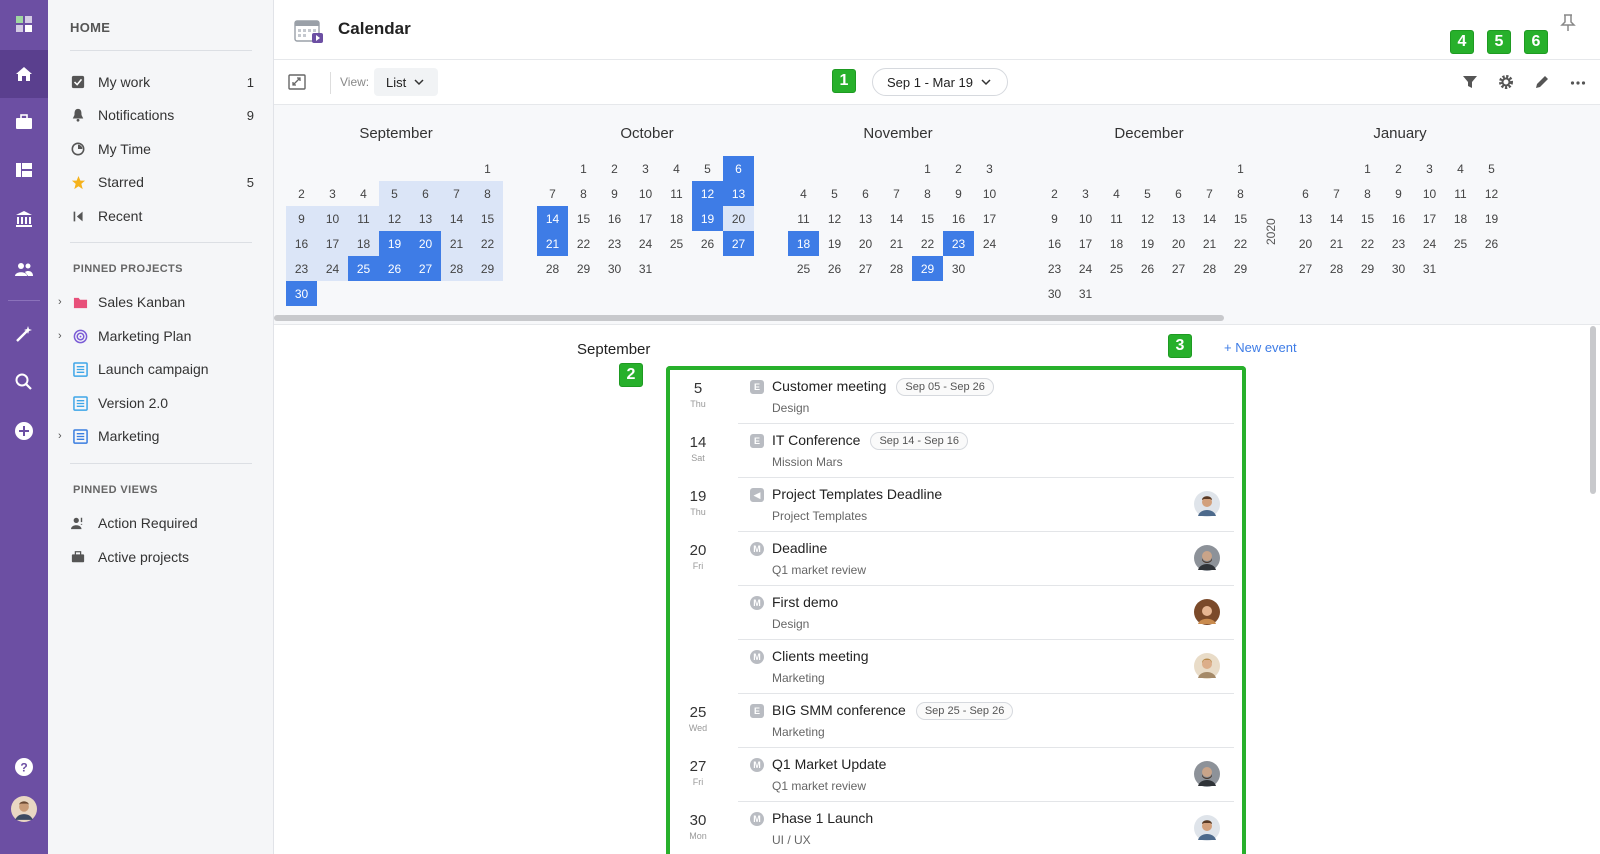 This screenshot has width=1600, height=854. I want to click on event-row: 27 Fri M Q1 Market Update Q1 market review, so click(956, 775).